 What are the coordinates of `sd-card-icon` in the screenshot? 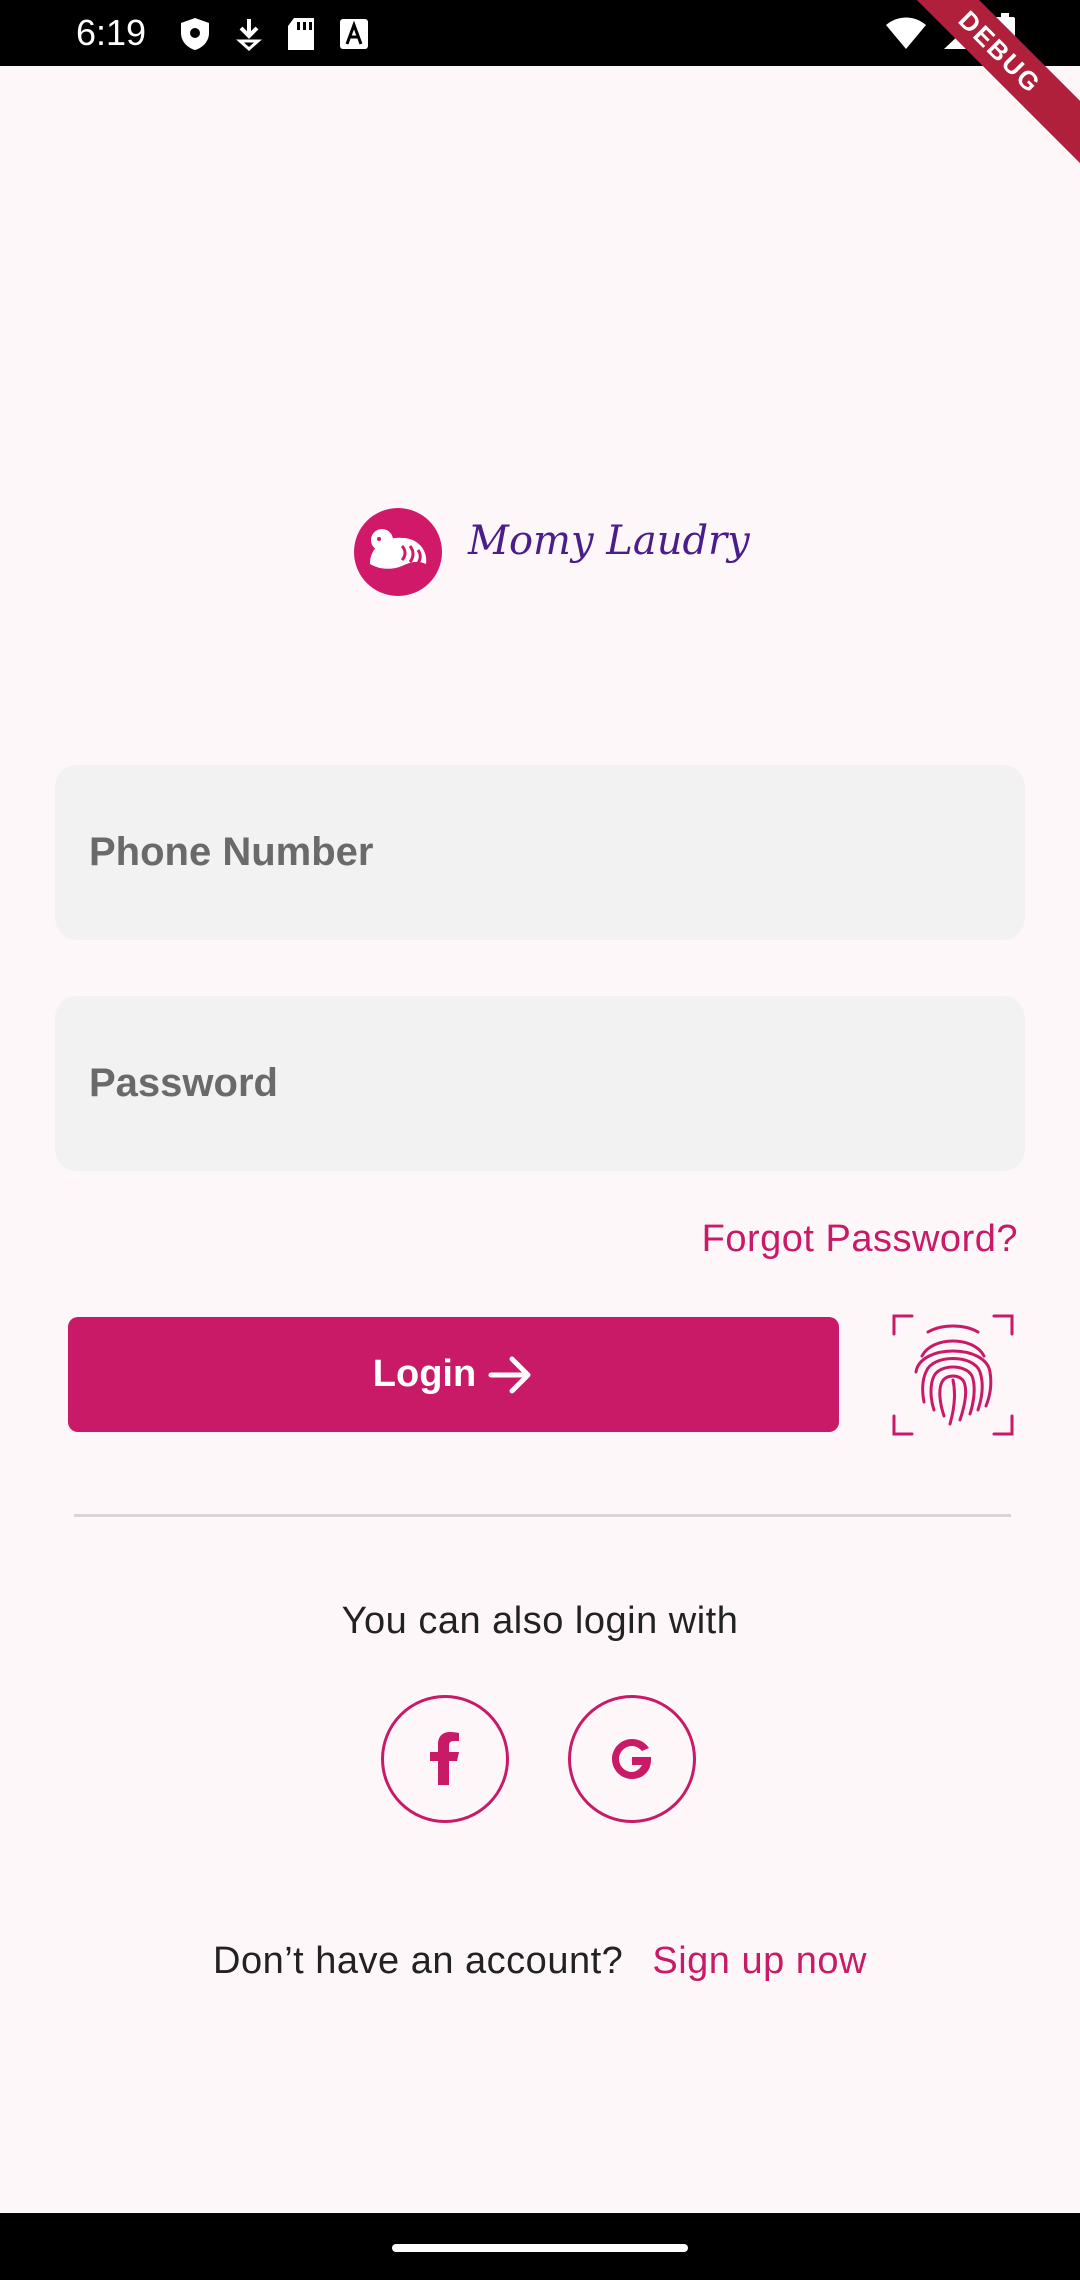 It's located at (301, 34).